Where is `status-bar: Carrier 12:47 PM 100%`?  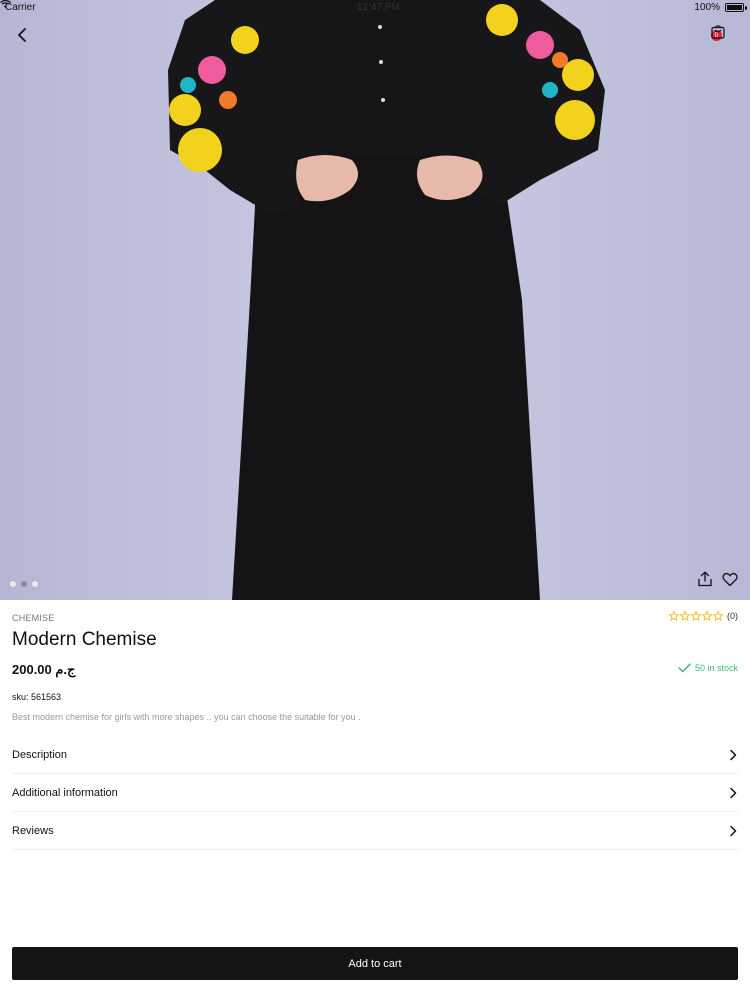 status-bar: Carrier 12:47 PM 100% is located at coordinates (375, 8).